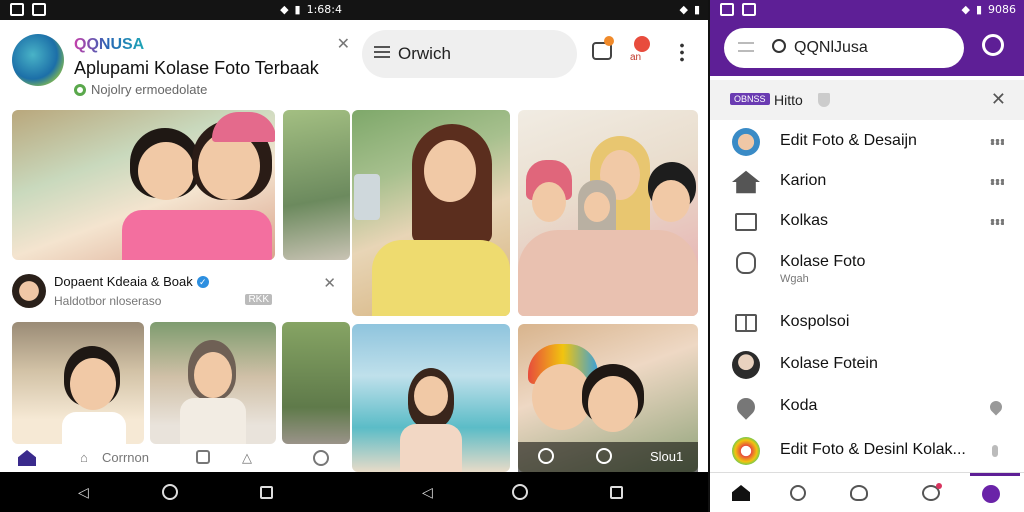 The image size is (1024, 512). Describe the element at coordinates (746, 263) in the screenshot. I see `bag-icon` at that location.